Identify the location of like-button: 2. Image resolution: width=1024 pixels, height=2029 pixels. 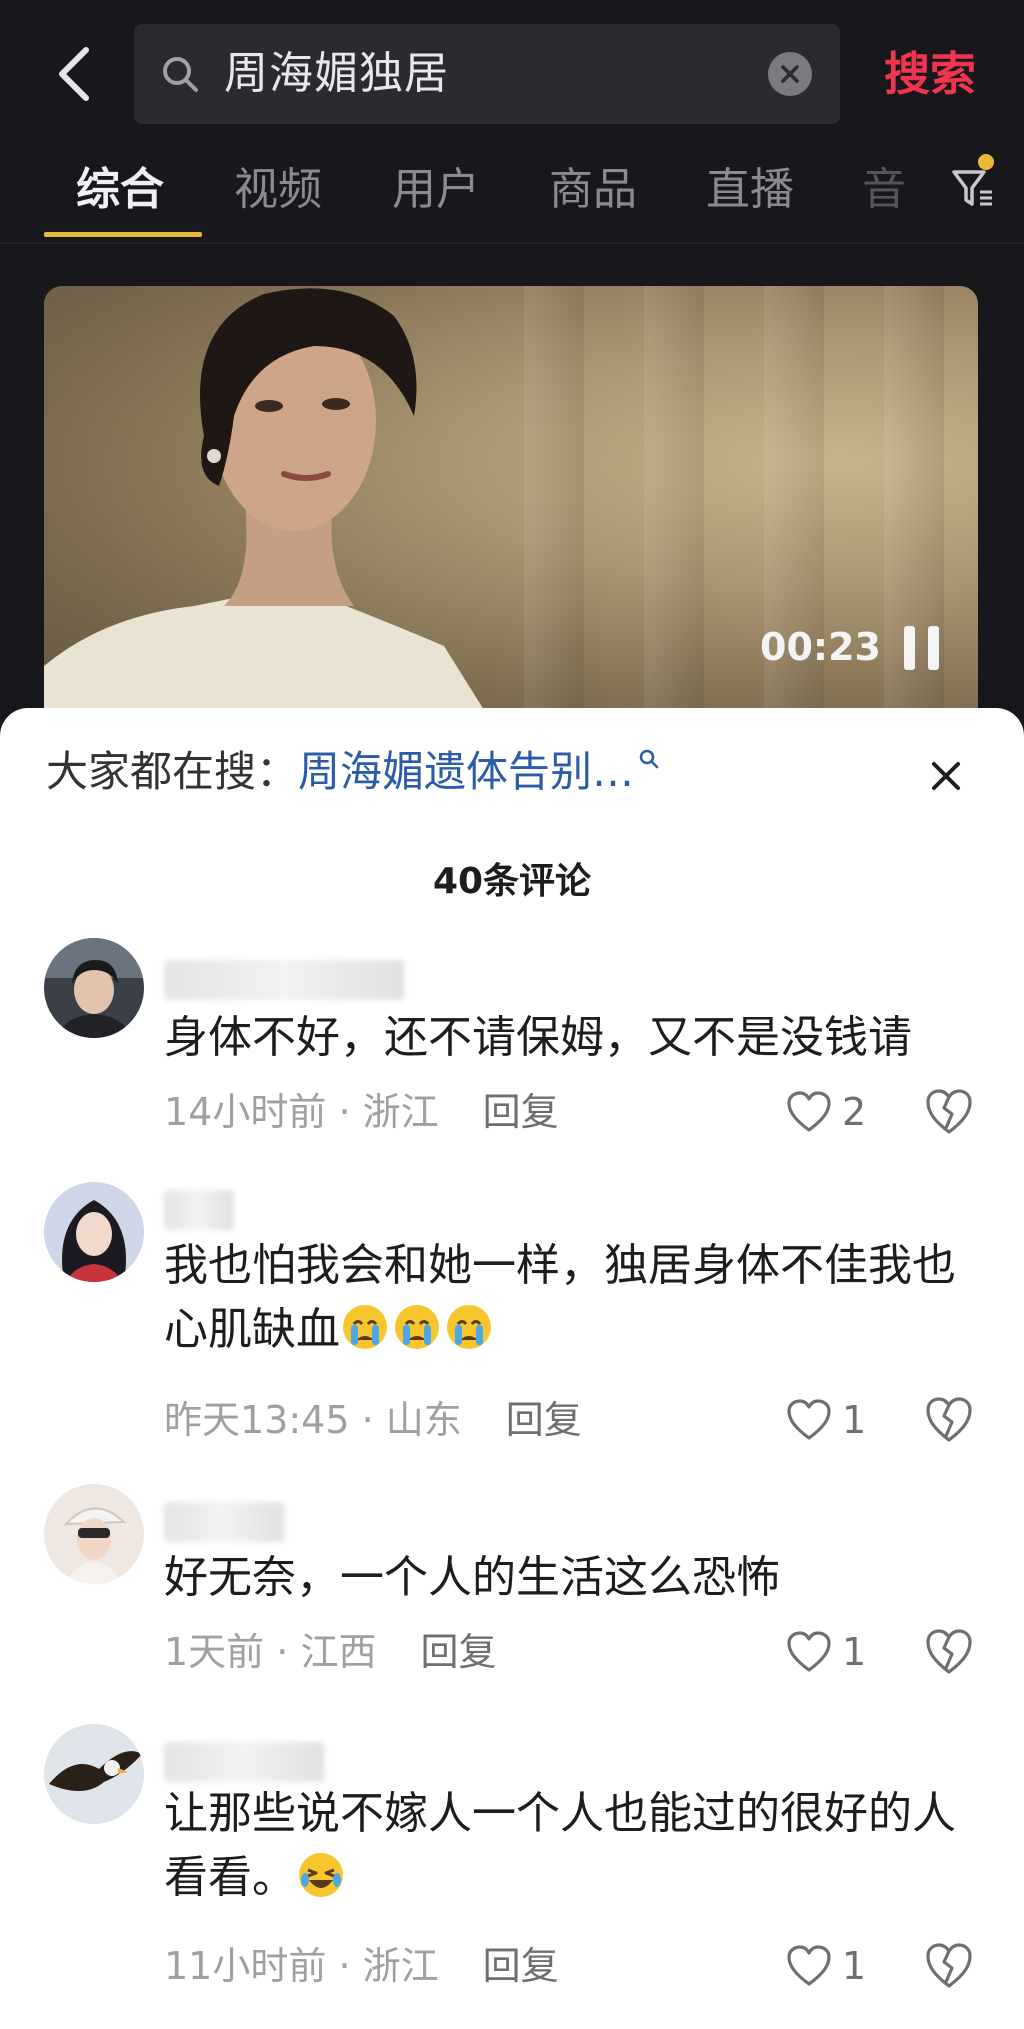
(826, 1112).